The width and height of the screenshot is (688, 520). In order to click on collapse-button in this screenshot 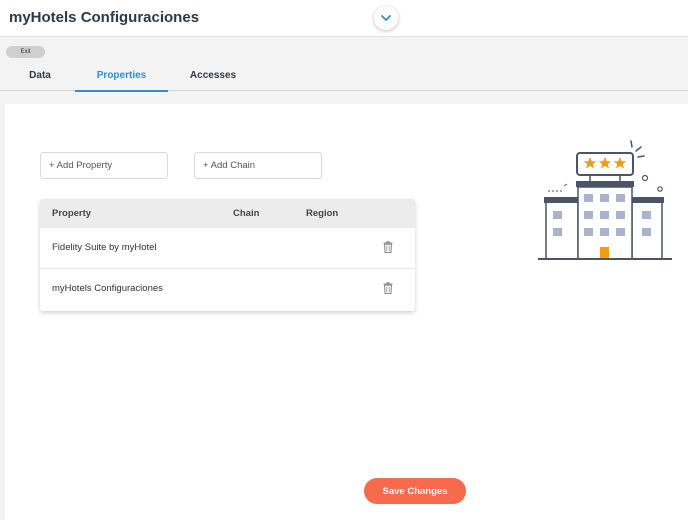, I will do `click(386, 18)`.